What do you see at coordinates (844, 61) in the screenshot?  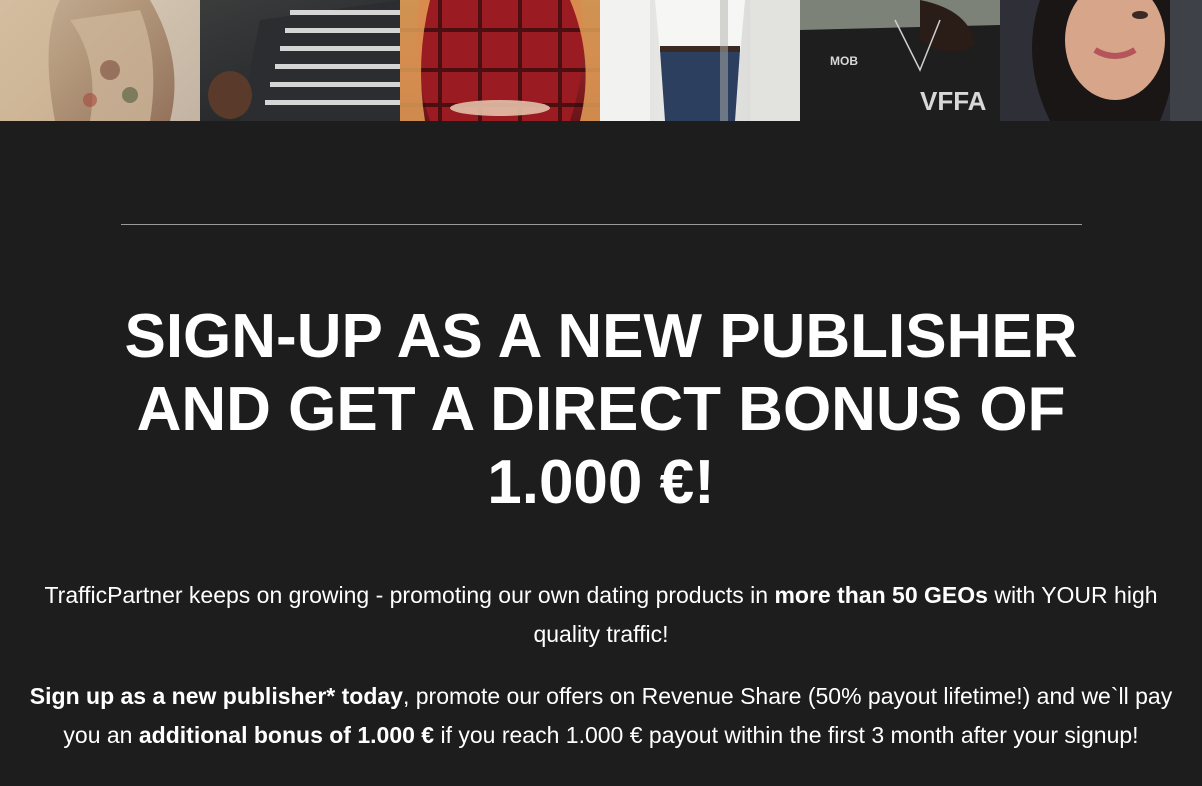 I see `svg-text: MOB` at bounding box center [844, 61].